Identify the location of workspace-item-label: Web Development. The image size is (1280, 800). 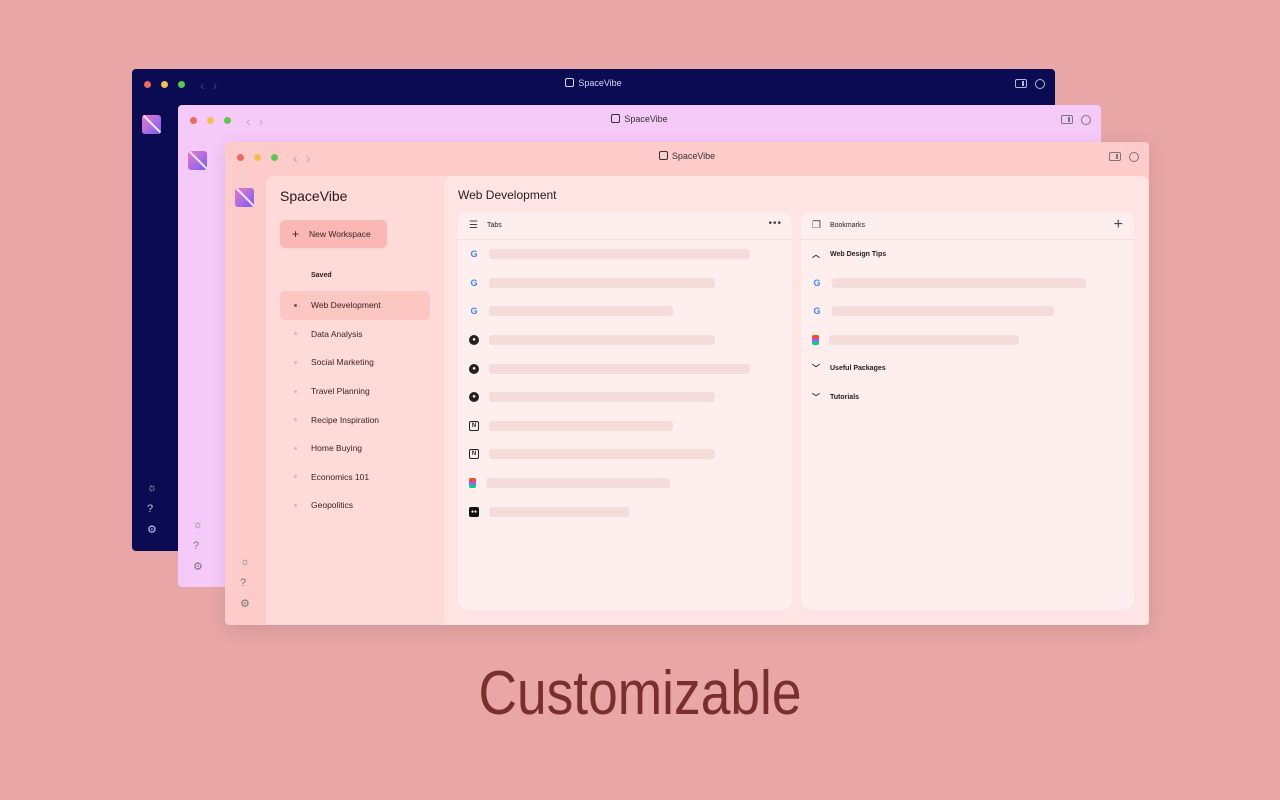
(346, 305).